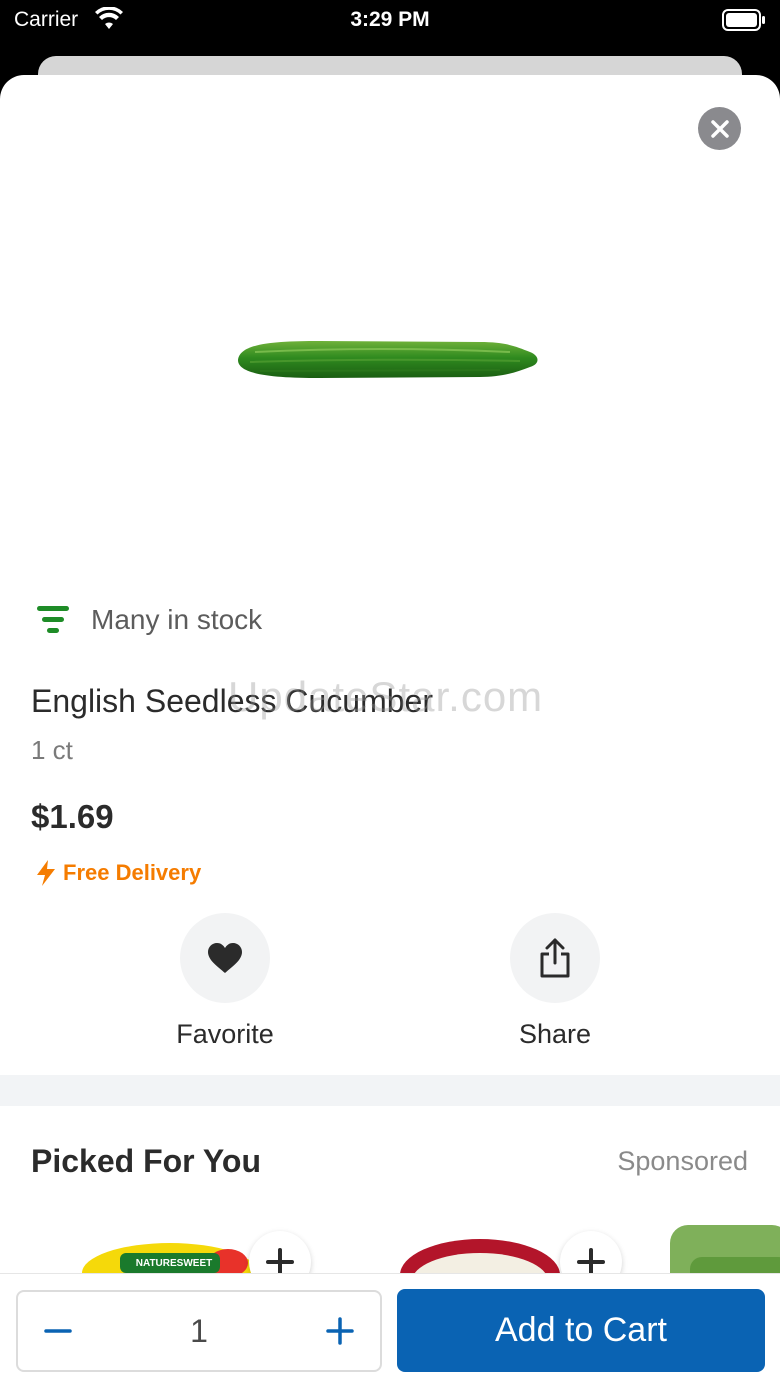 Image resolution: width=780 pixels, height=1387 pixels. What do you see at coordinates (225, 981) in the screenshot?
I see `favorite-button: Favorite` at bounding box center [225, 981].